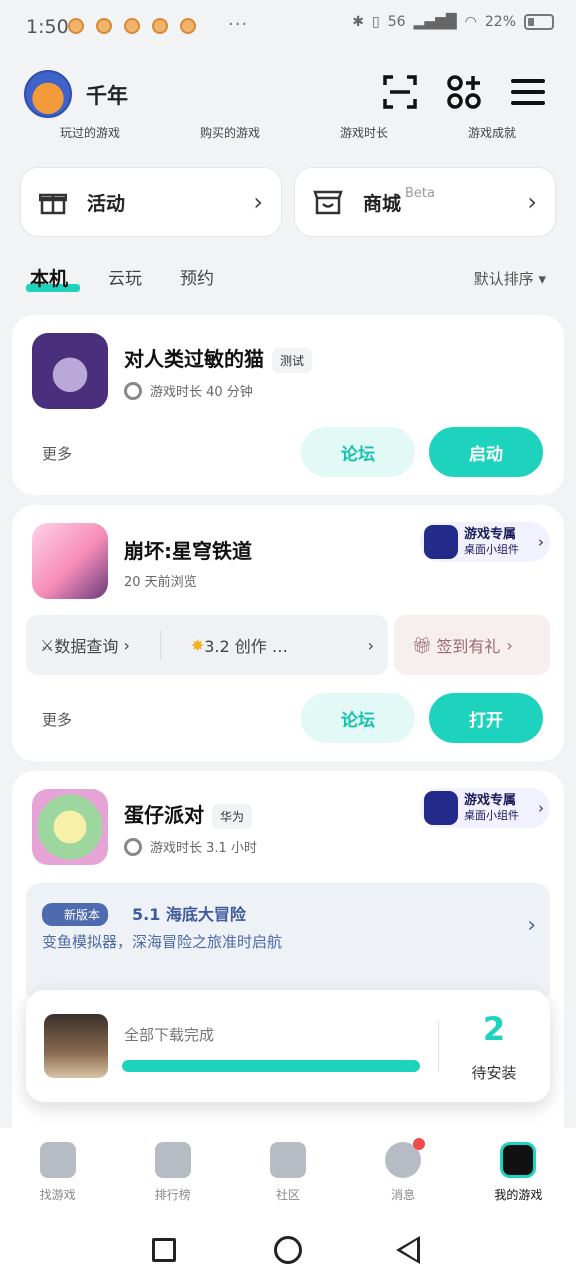  Describe the element at coordinates (403, 1181) in the screenshot. I see `nav-messages: 消息` at that location.